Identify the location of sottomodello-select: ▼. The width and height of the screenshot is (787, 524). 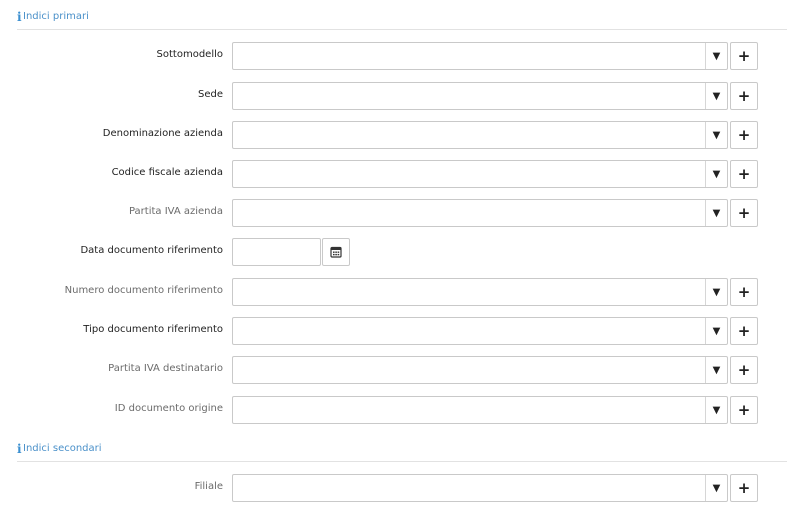
(480, 56).